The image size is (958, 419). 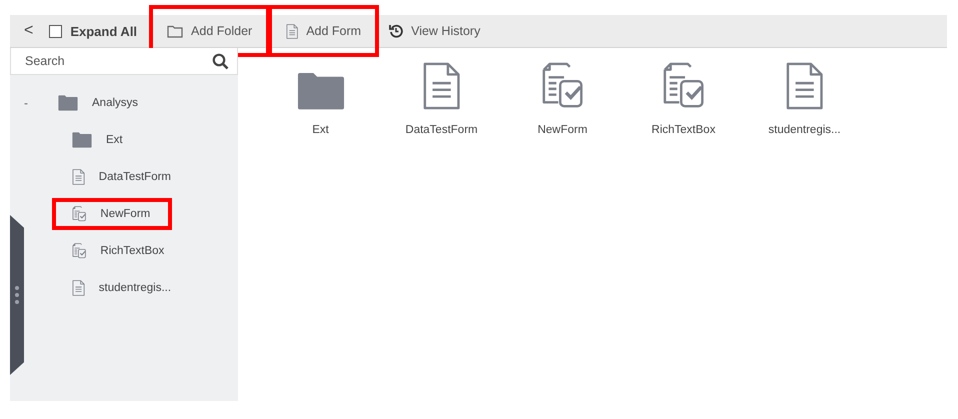 What do you see at coordinates (104, 31) in the screenshot?
I see `expand-all-label: Expand All` at bounding box center [104, 31].